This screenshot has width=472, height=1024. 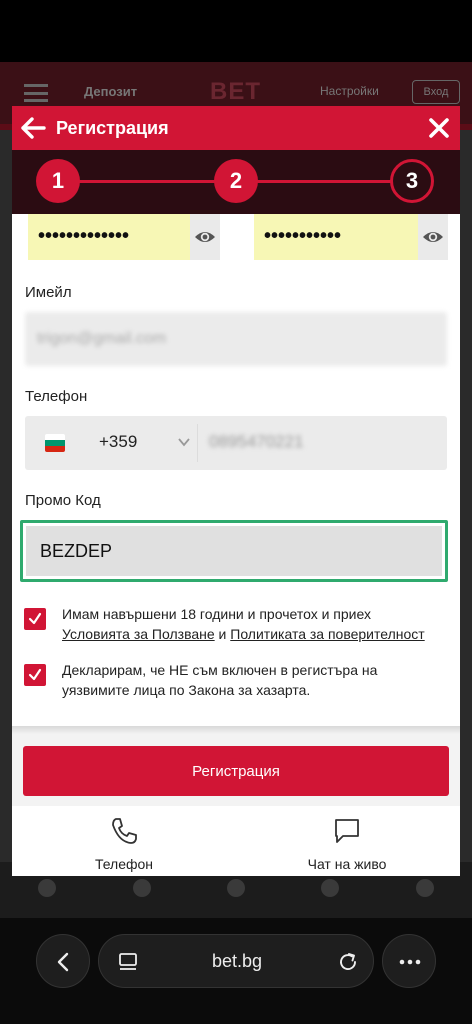 I want to click on phone-support-label: Телефон, so click(x=124, y=864).